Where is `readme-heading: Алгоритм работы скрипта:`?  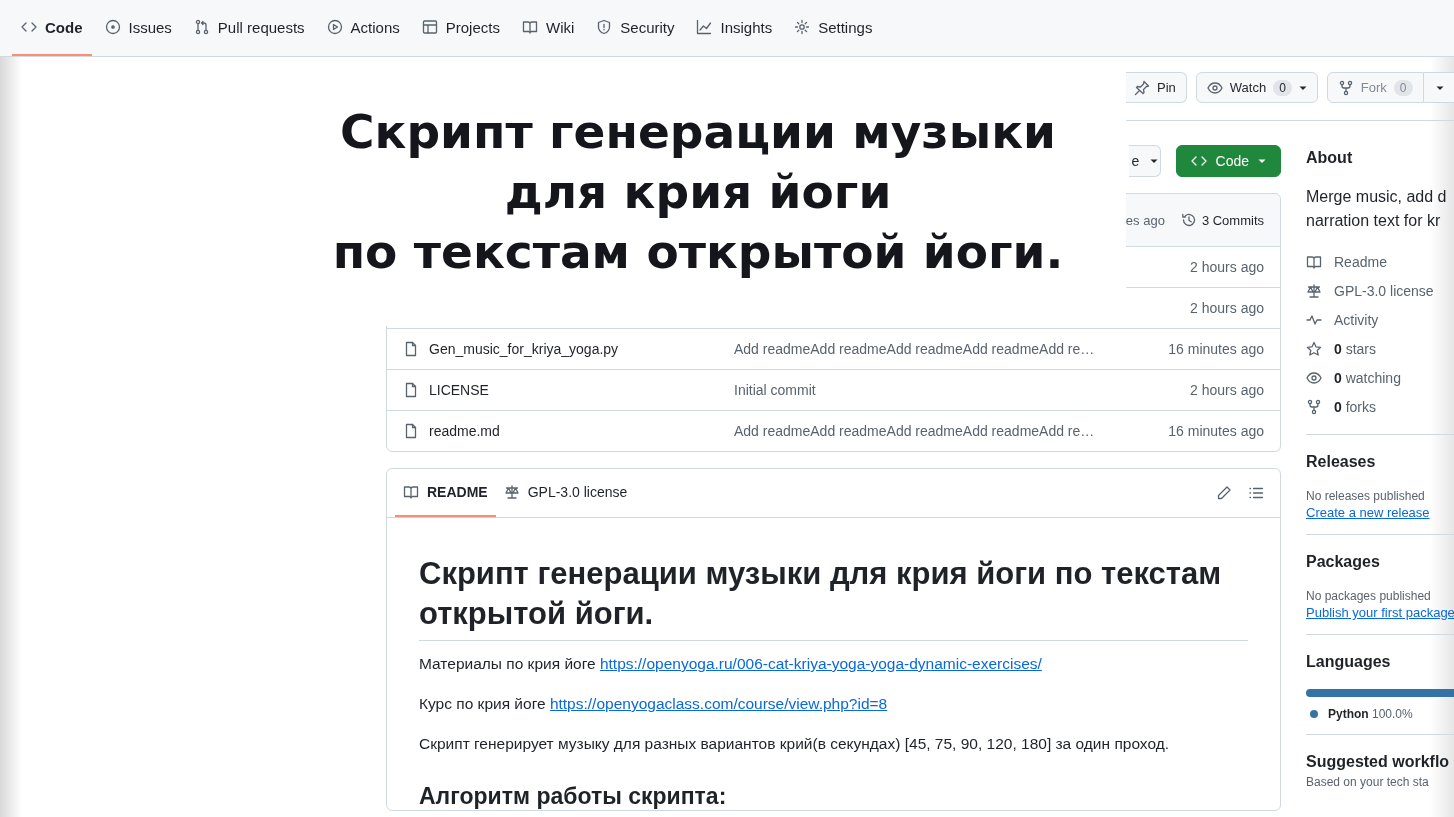 readme-heading: Алгоритм работы скрипта: is located at coordinates (573, 796).